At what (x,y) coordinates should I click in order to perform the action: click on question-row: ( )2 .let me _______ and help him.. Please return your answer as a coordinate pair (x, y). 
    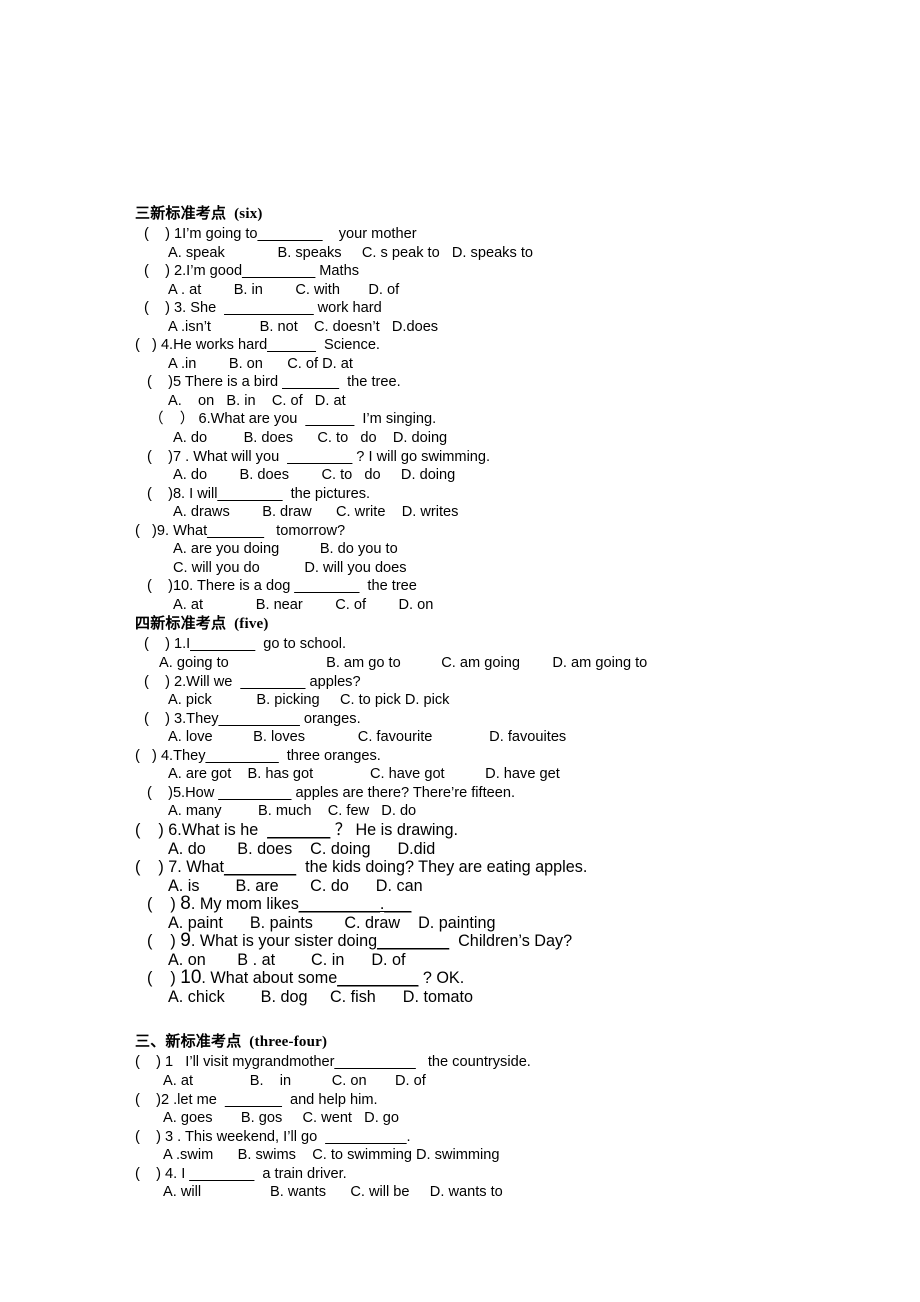
    Looking at the image, I should click on (515, 1100).